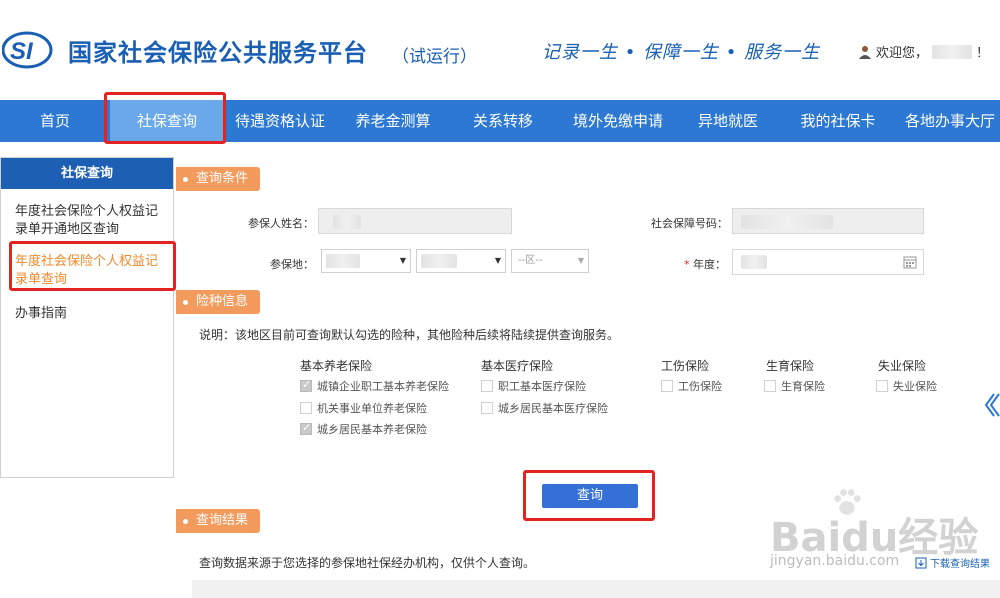 The image size is (1000, 598). What do you see at coordinates (336, 366) in the screenshot?
I see `group-basic-pension: 基本养老保险` at bounding box center [336, 366].